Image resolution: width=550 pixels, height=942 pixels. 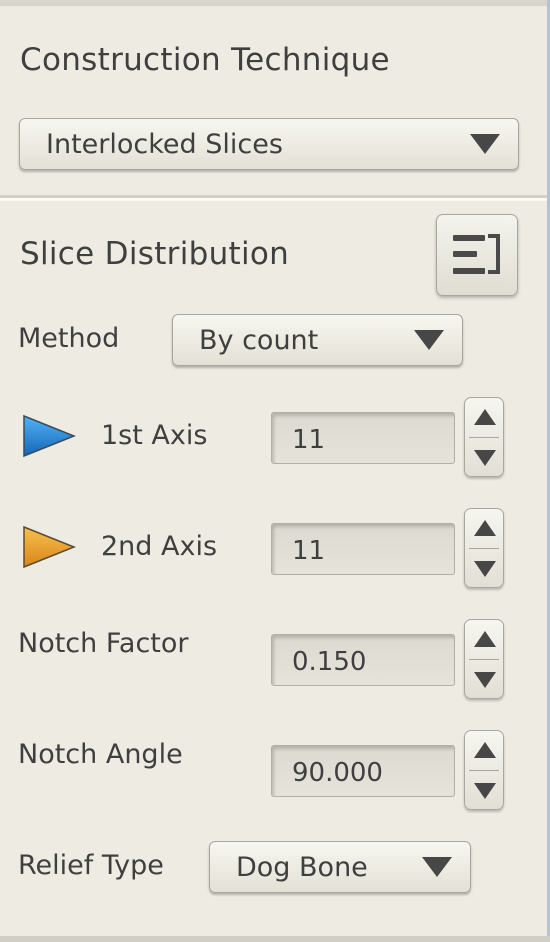 I want to click on relief-type-dropdown: Dog Bone, so click(x=340, y=867).